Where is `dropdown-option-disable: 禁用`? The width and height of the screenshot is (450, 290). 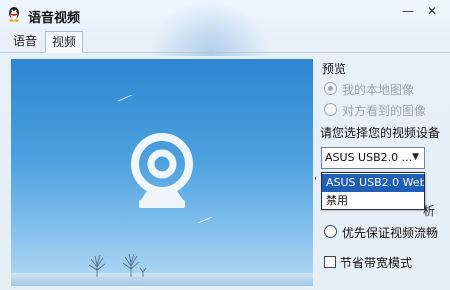 dropdown-option-disable: 禁用 is located at coordinates (373, 201).